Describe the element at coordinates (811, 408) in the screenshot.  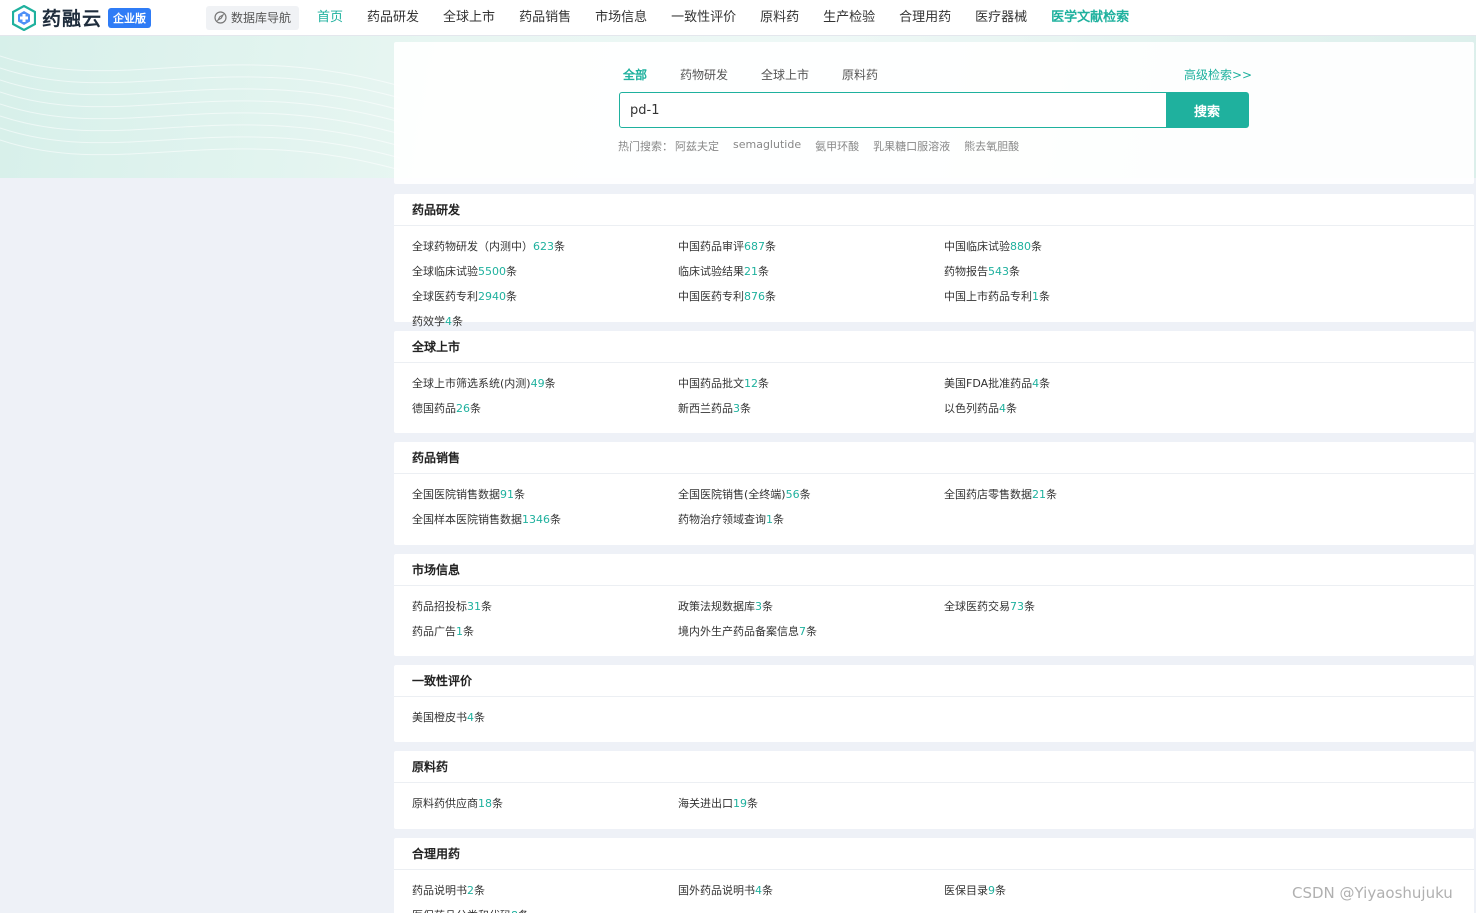
I see `result-link: 新西兰药品3条` at that location.